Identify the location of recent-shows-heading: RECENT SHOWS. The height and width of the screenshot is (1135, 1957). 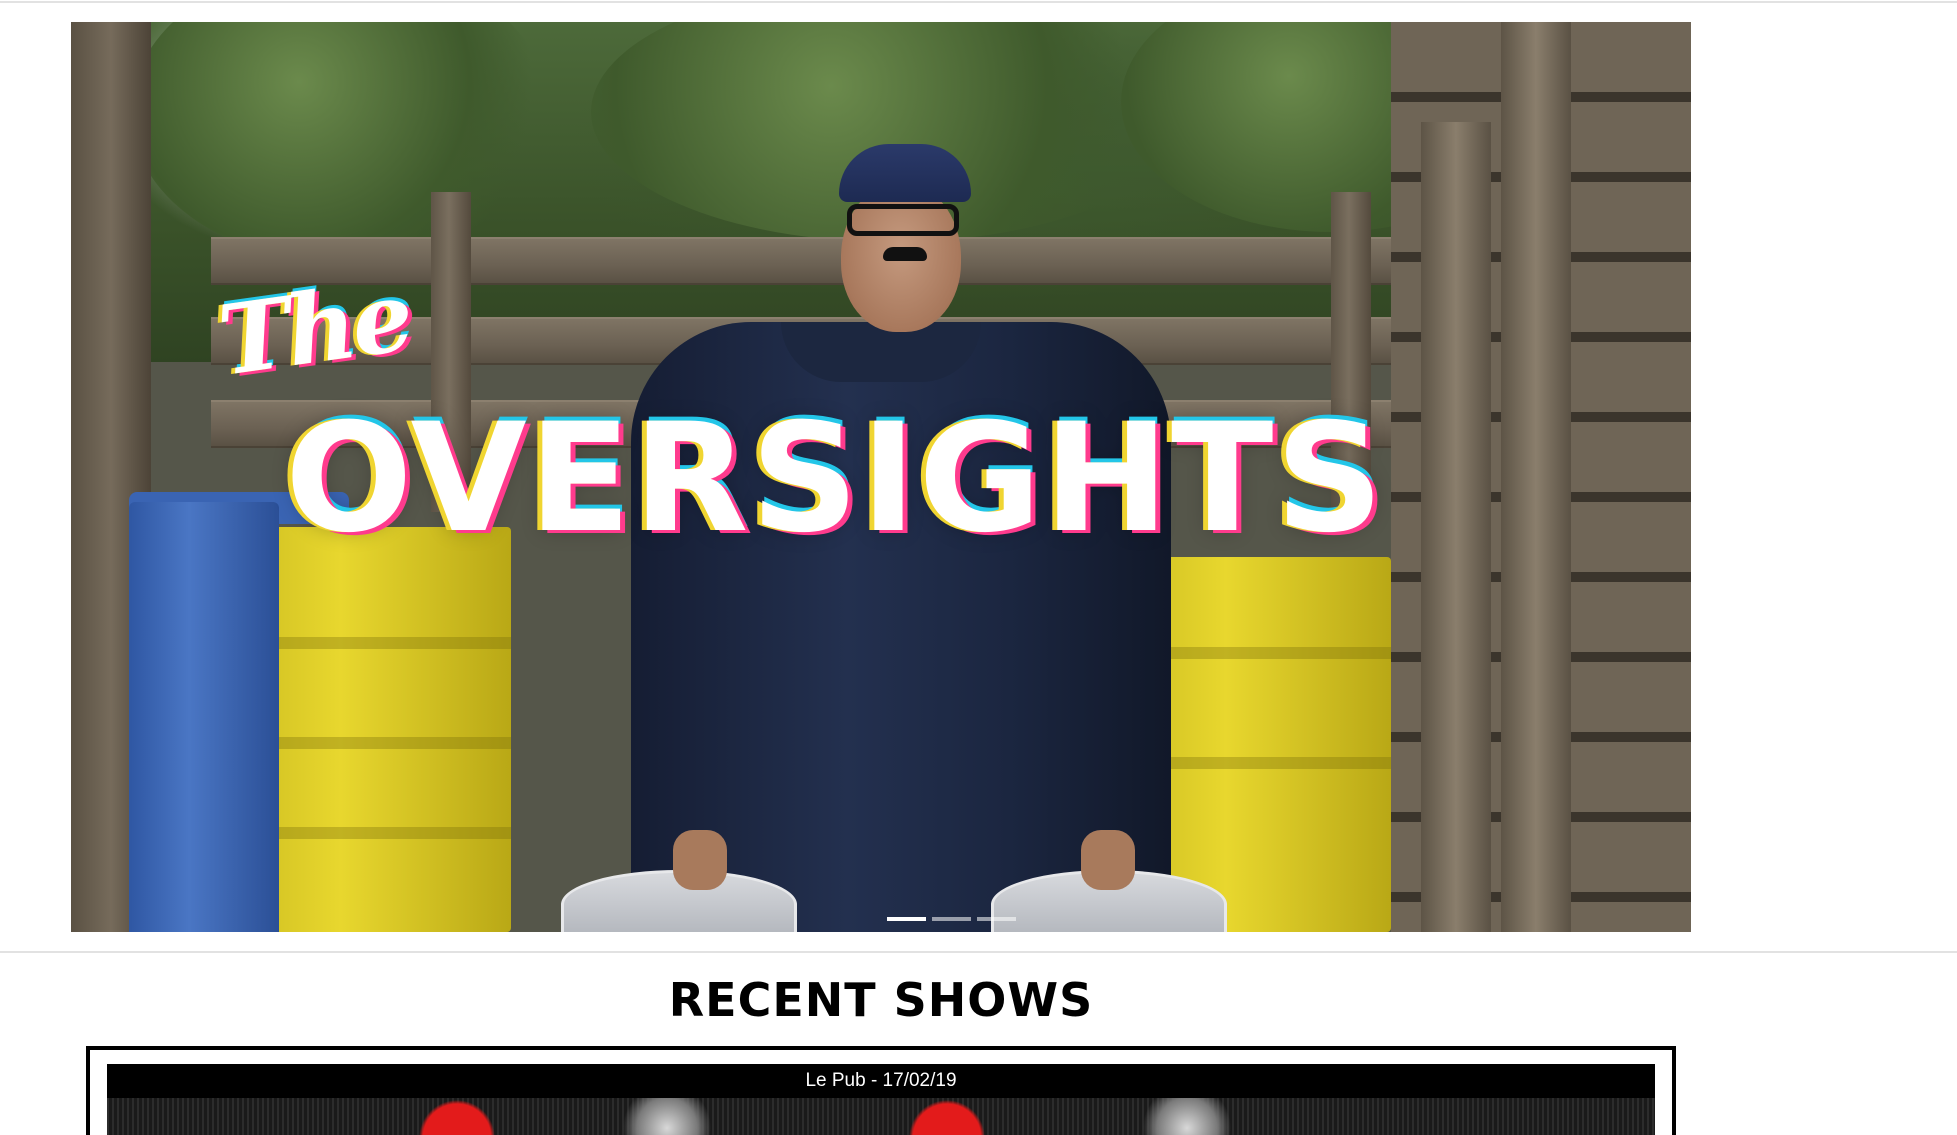
(881, 1000).